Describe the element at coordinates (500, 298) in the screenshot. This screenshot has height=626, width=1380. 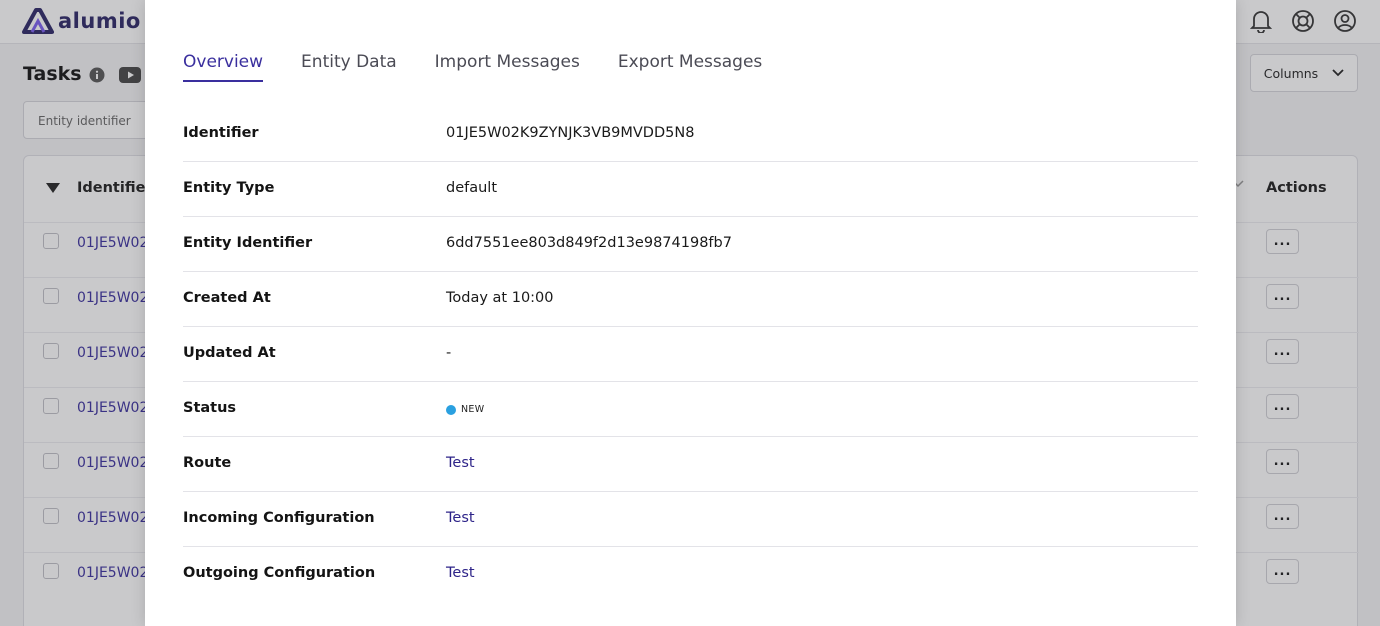
I see `created-at-value: Today at 10:00` at that location.